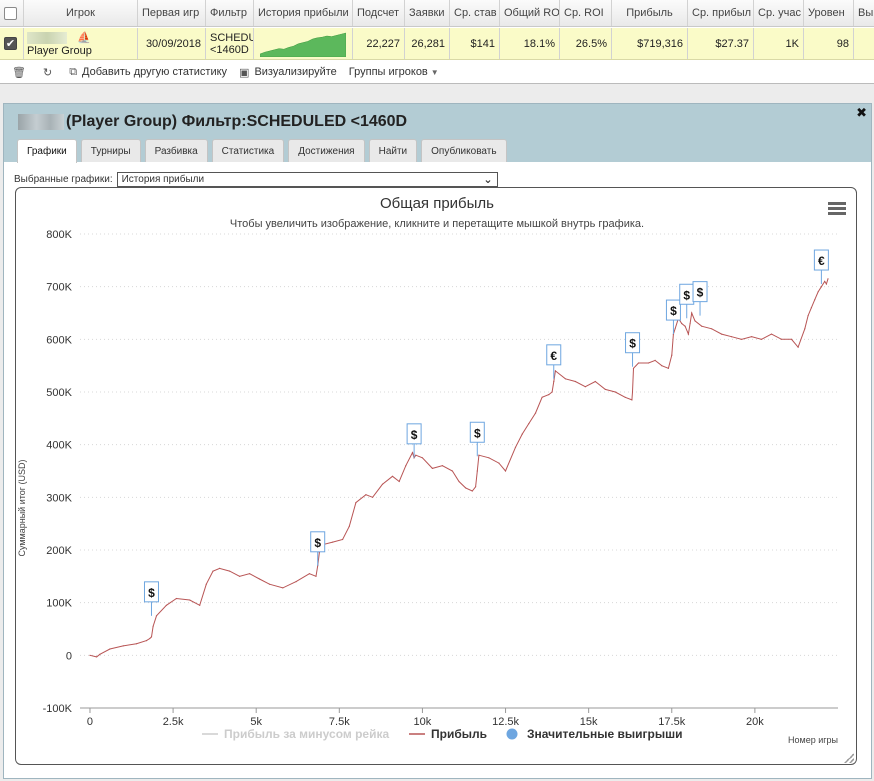 This screenshot has width=874, height=781. Describe the element at coordinates (21, 72) in the screenshot. I see `delete-button: 🗑` at that location.